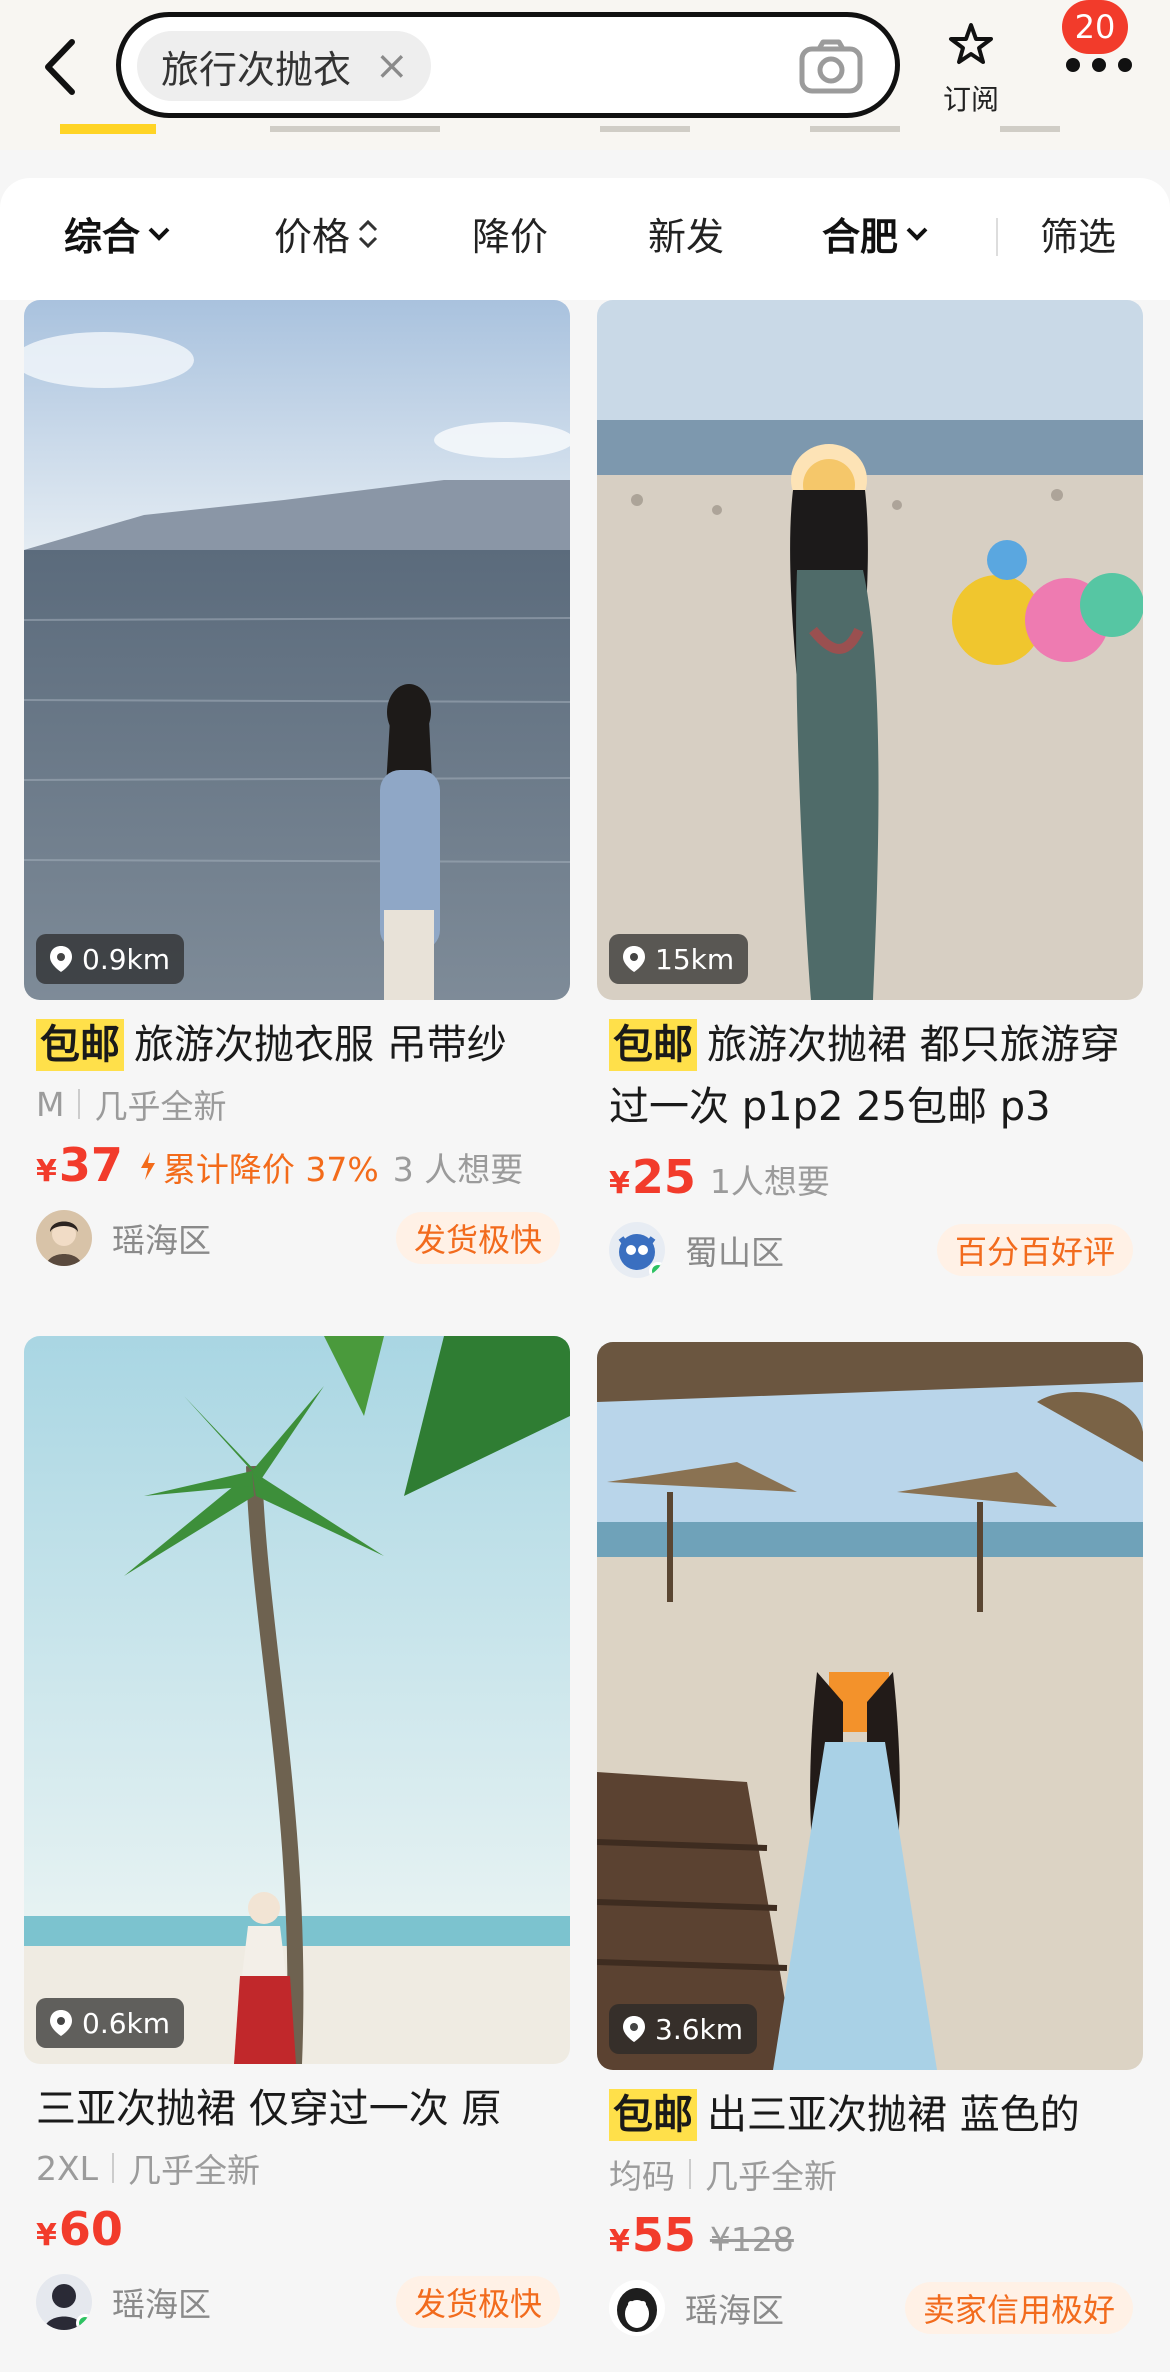  I want to click on filter-more: 筛选, so click(1078, 233).